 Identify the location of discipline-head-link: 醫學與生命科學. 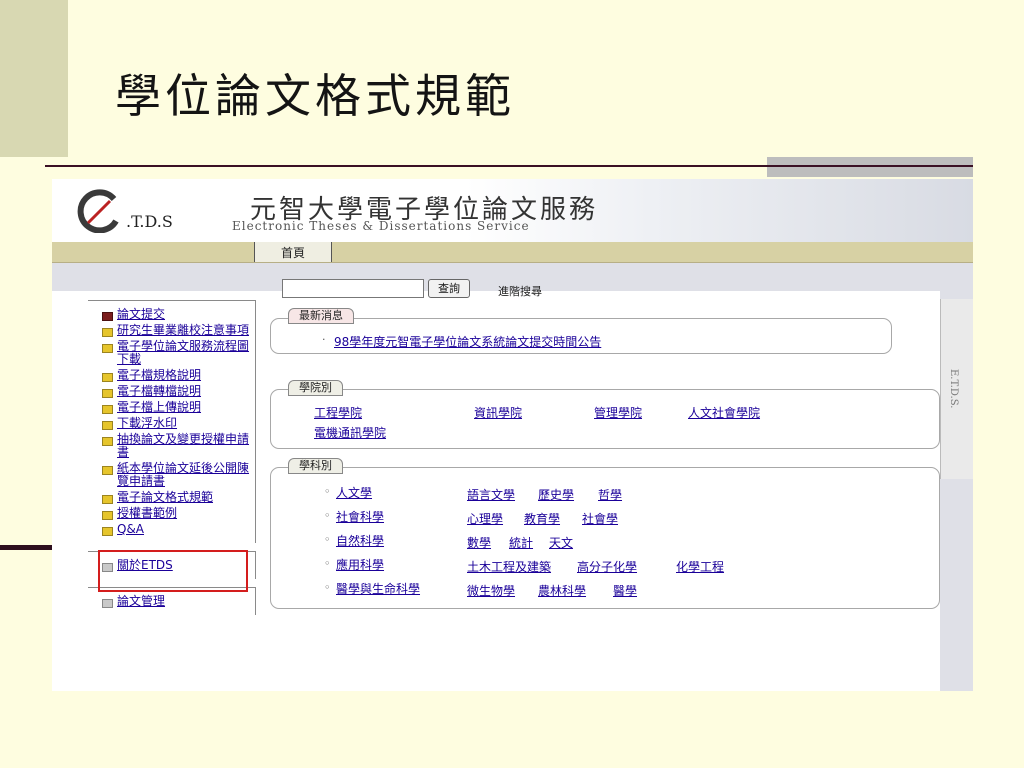
(378, 588).